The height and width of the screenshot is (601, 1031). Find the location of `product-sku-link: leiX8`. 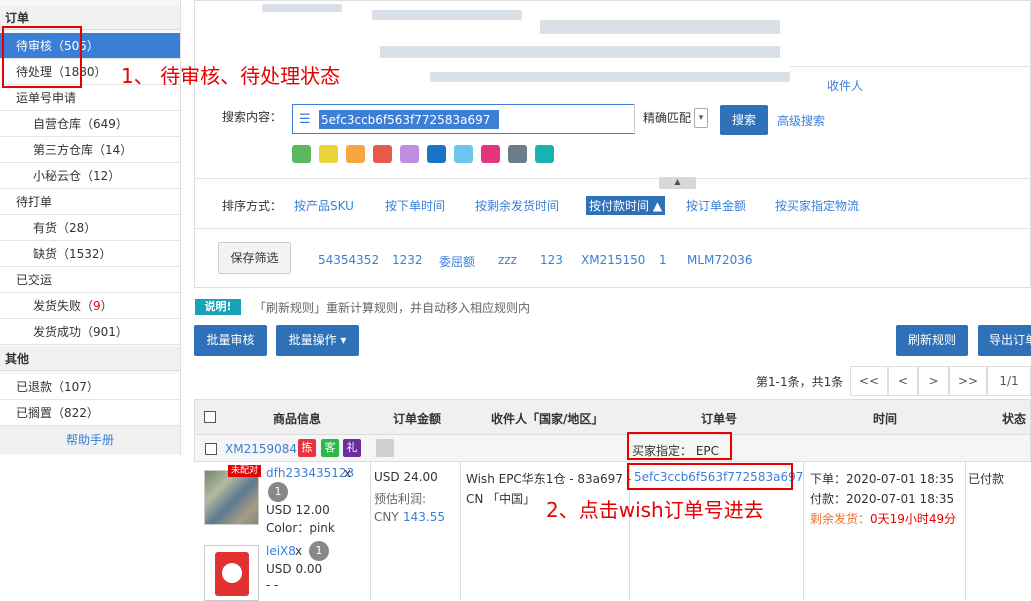

product-sku-link: leiX8 is located at coordinates (281, 551).